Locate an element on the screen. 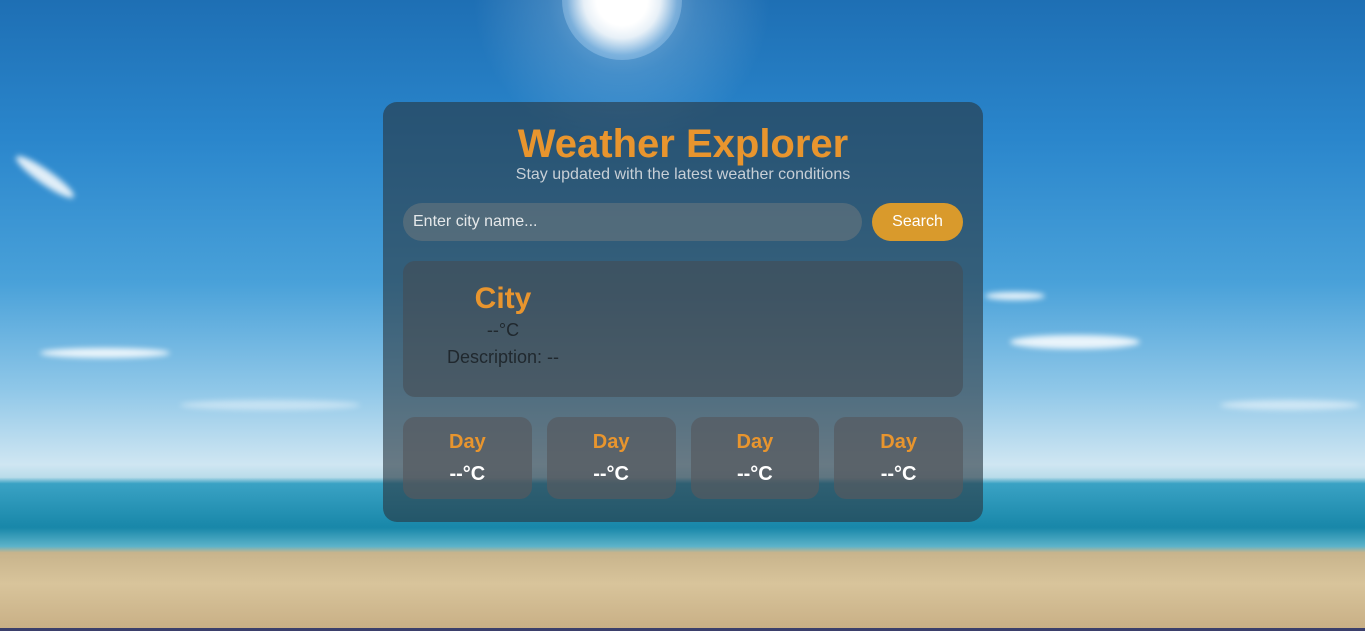 The image size is (1365, 631). search-bar: Search is located at coordinates (683, 222).